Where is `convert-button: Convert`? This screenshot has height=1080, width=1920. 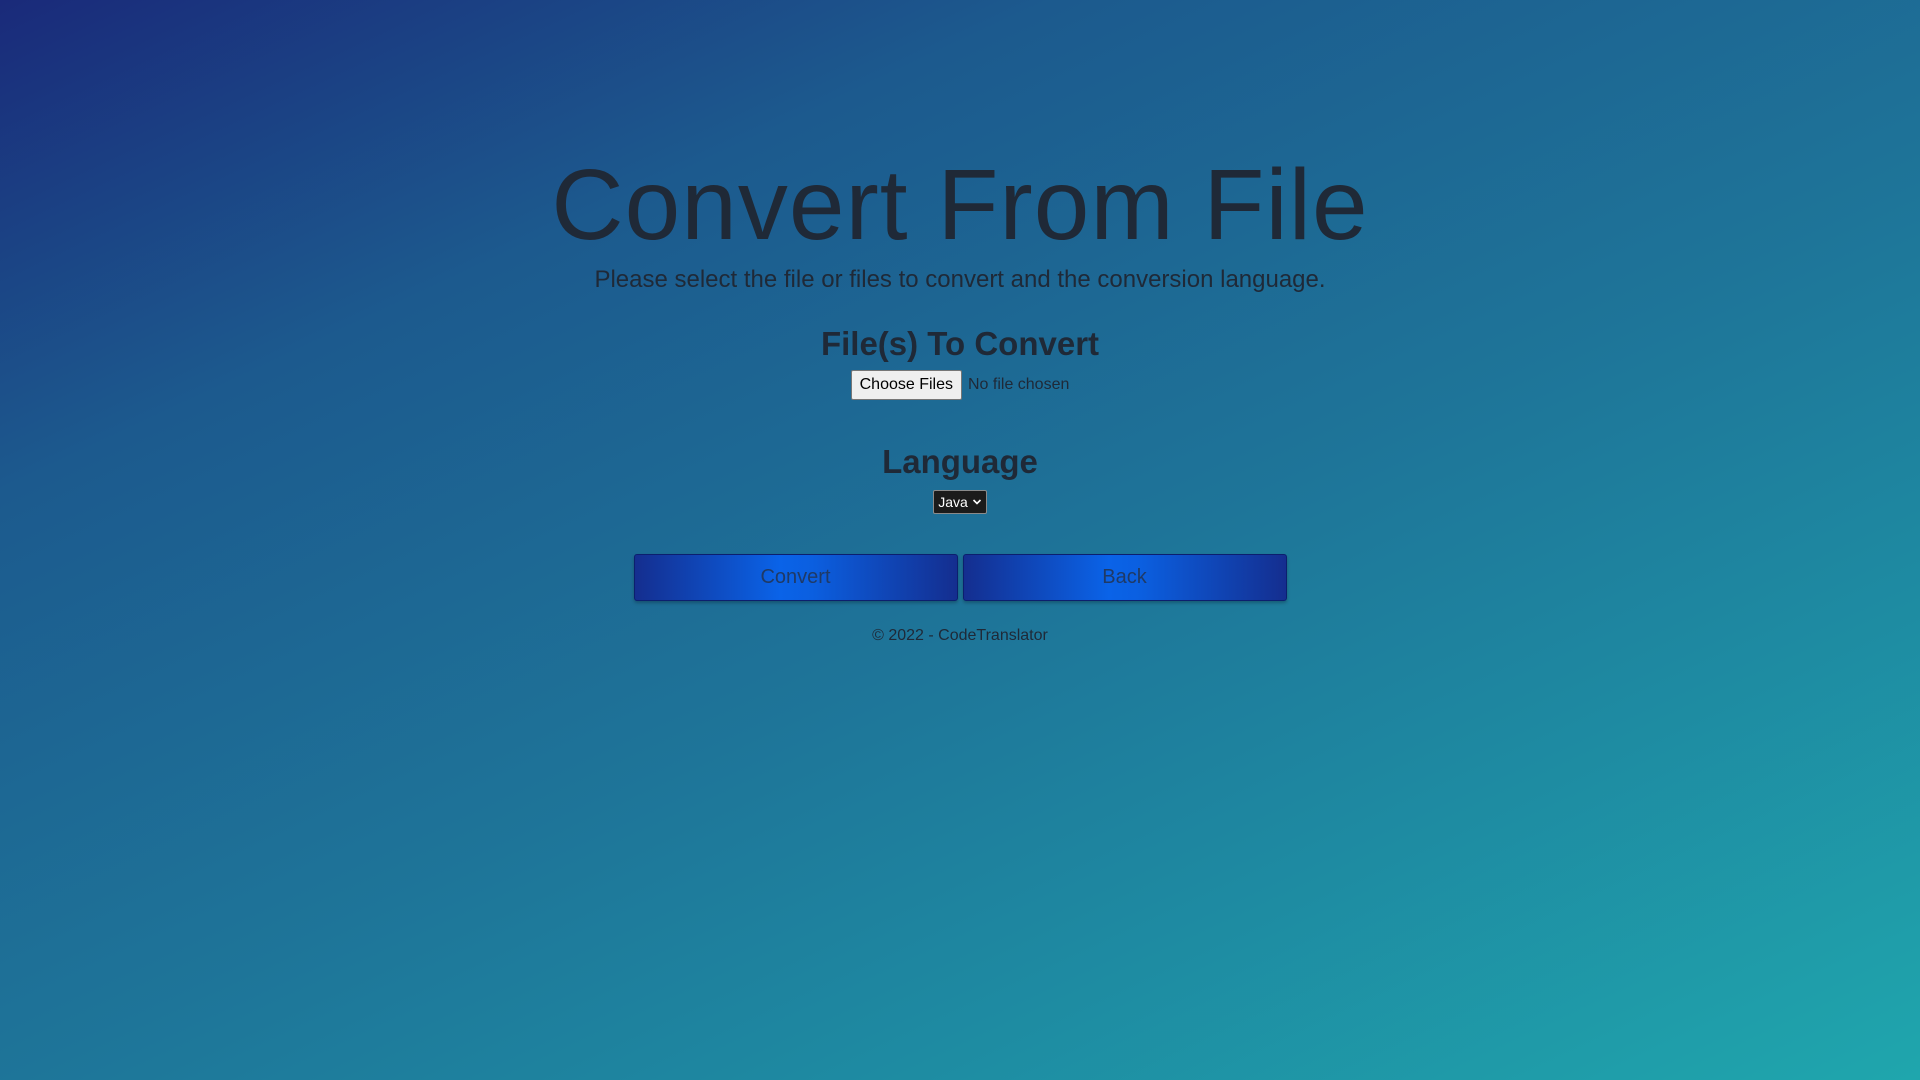 convert-button: Convert is located at coordinates (795, 577).